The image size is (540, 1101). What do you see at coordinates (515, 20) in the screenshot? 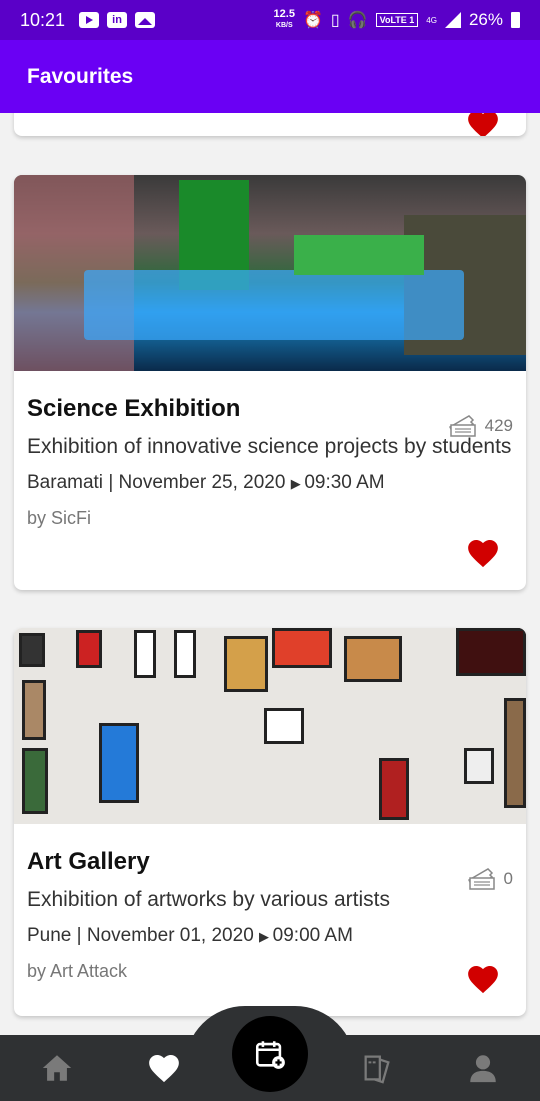
I see `battery-icon` at bounding box center [515, 20].